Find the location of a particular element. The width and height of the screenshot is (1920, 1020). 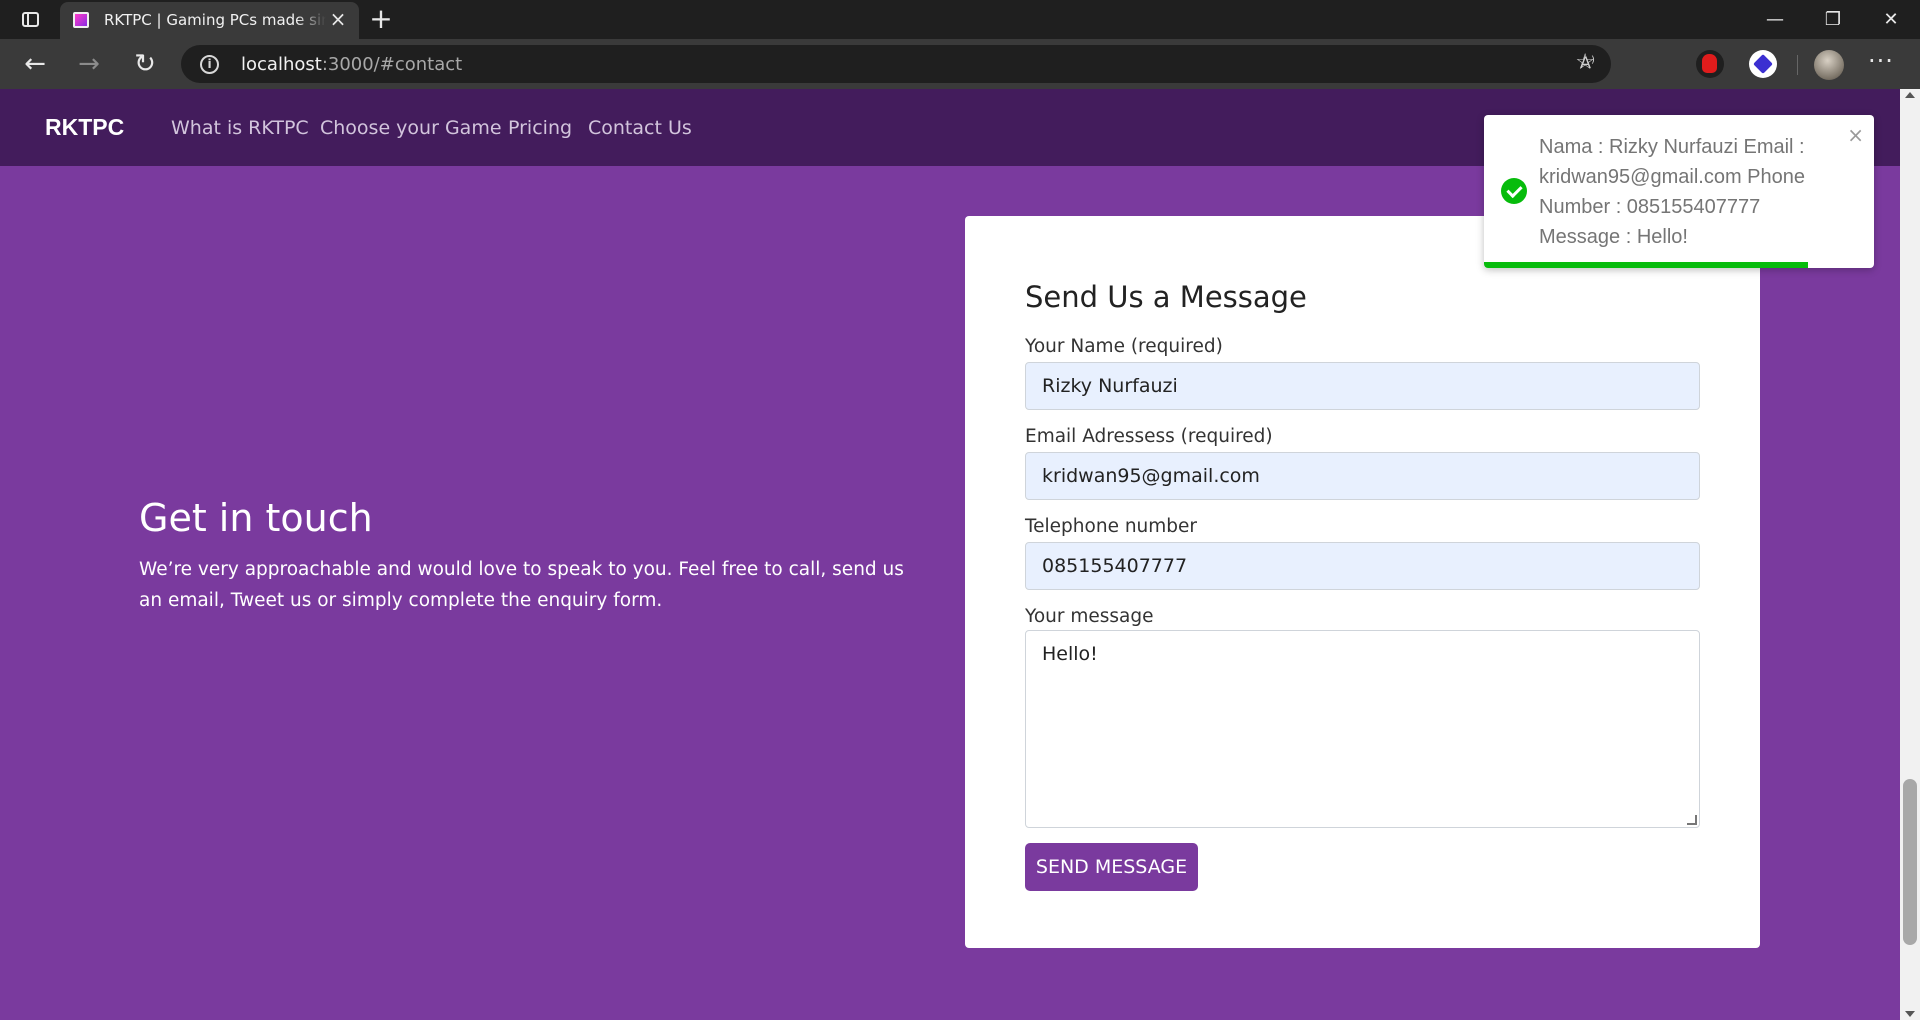

tab-actions-button is located at coordinates (30, 20).